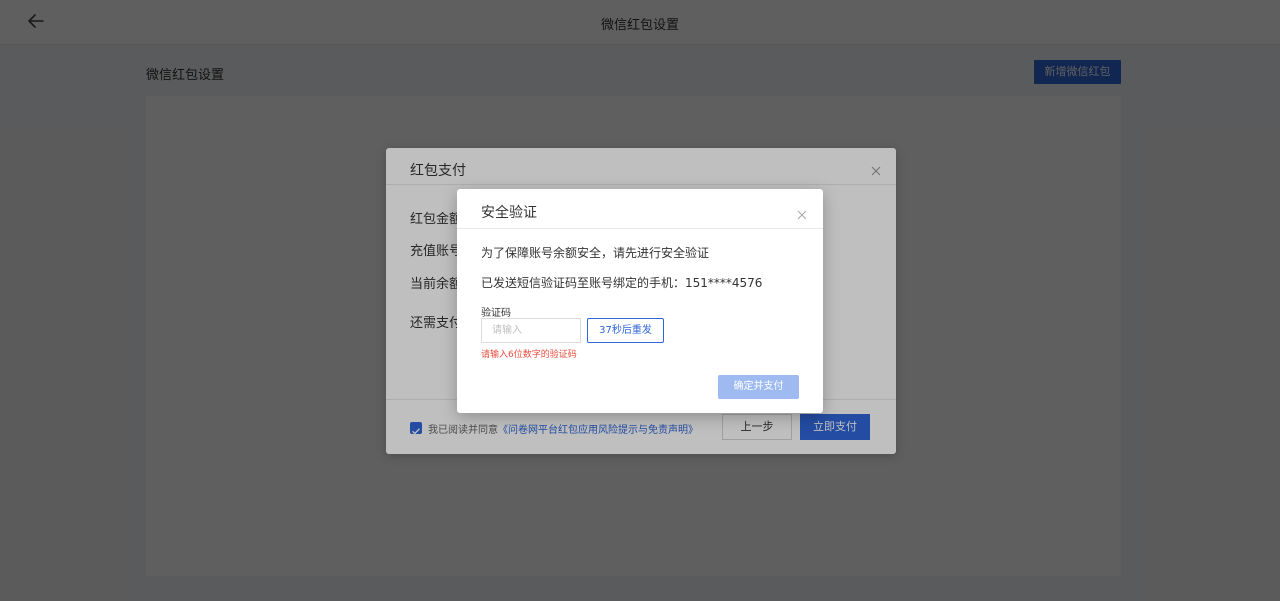 This screenshot has height=601, width=1280. What do you see at coordinates (758, 387) in the screenshot?
I see `confirm-and-pay-button: 确定并支付` at bounding box center [758, 387].